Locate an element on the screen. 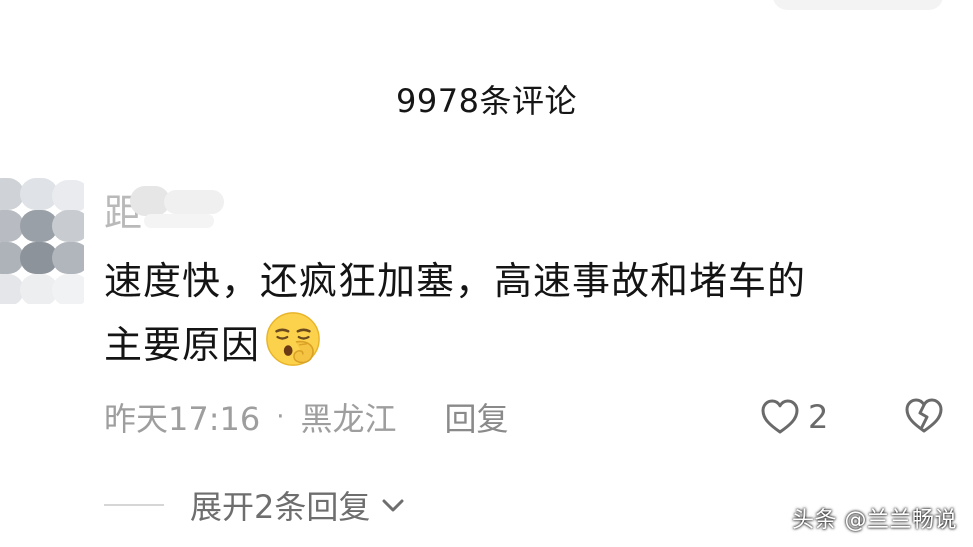 The height and width of the screenshot is (547, 973). username-blurred: 距 is located at coordinates (164, 206).